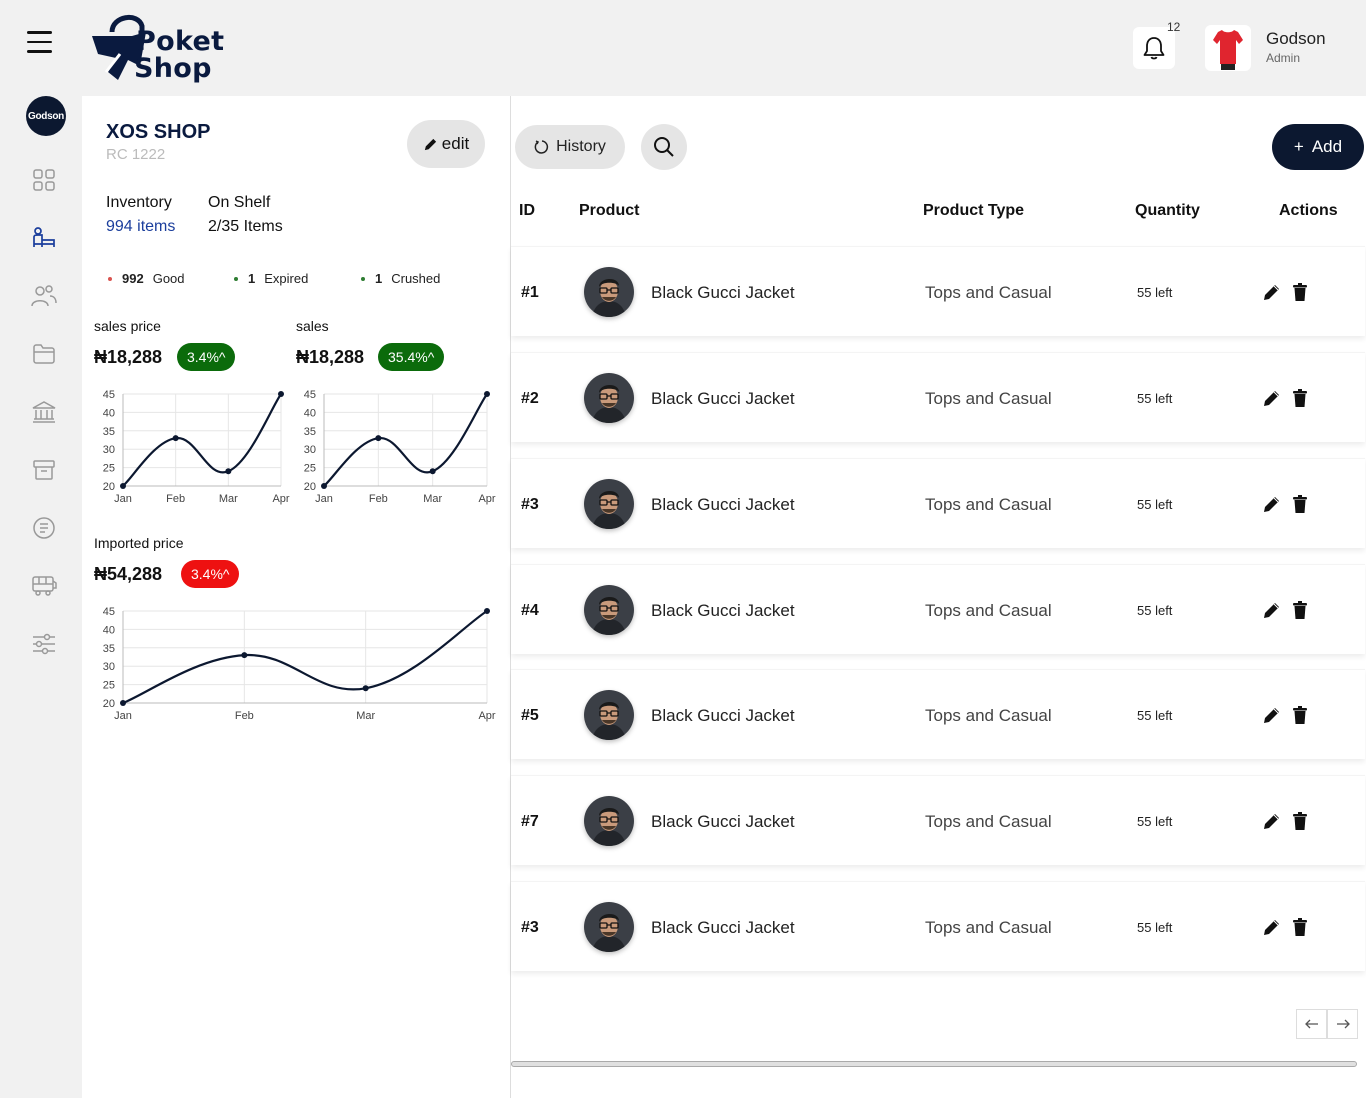 The image size is (1366, 1098). Describe the element at coordinates (1311, 1024) in the screenshot. I see `previous-page-button` at that location.